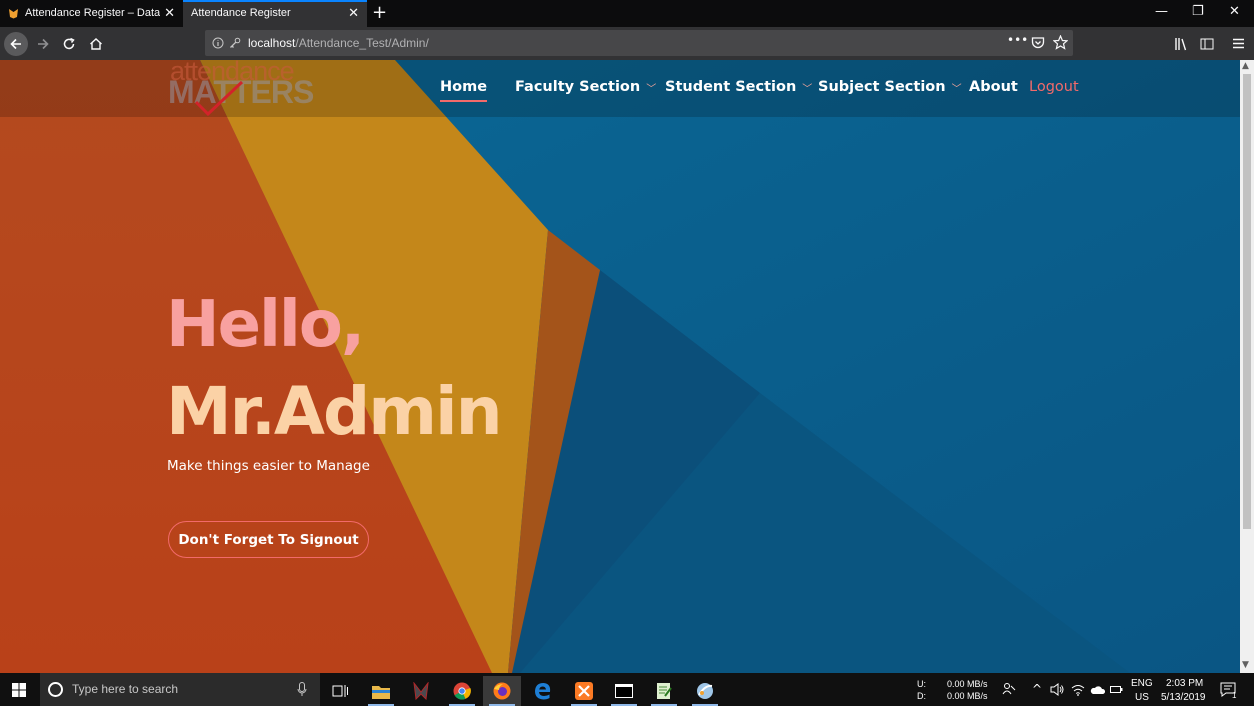 Image resolution: width=1254 pixels, height=706 pixels. What do you see at coordinates (1245, 66) in the screenshot?
I see `scroll-up-arrow-icon: ▲` at bounding box center [1245, 66].